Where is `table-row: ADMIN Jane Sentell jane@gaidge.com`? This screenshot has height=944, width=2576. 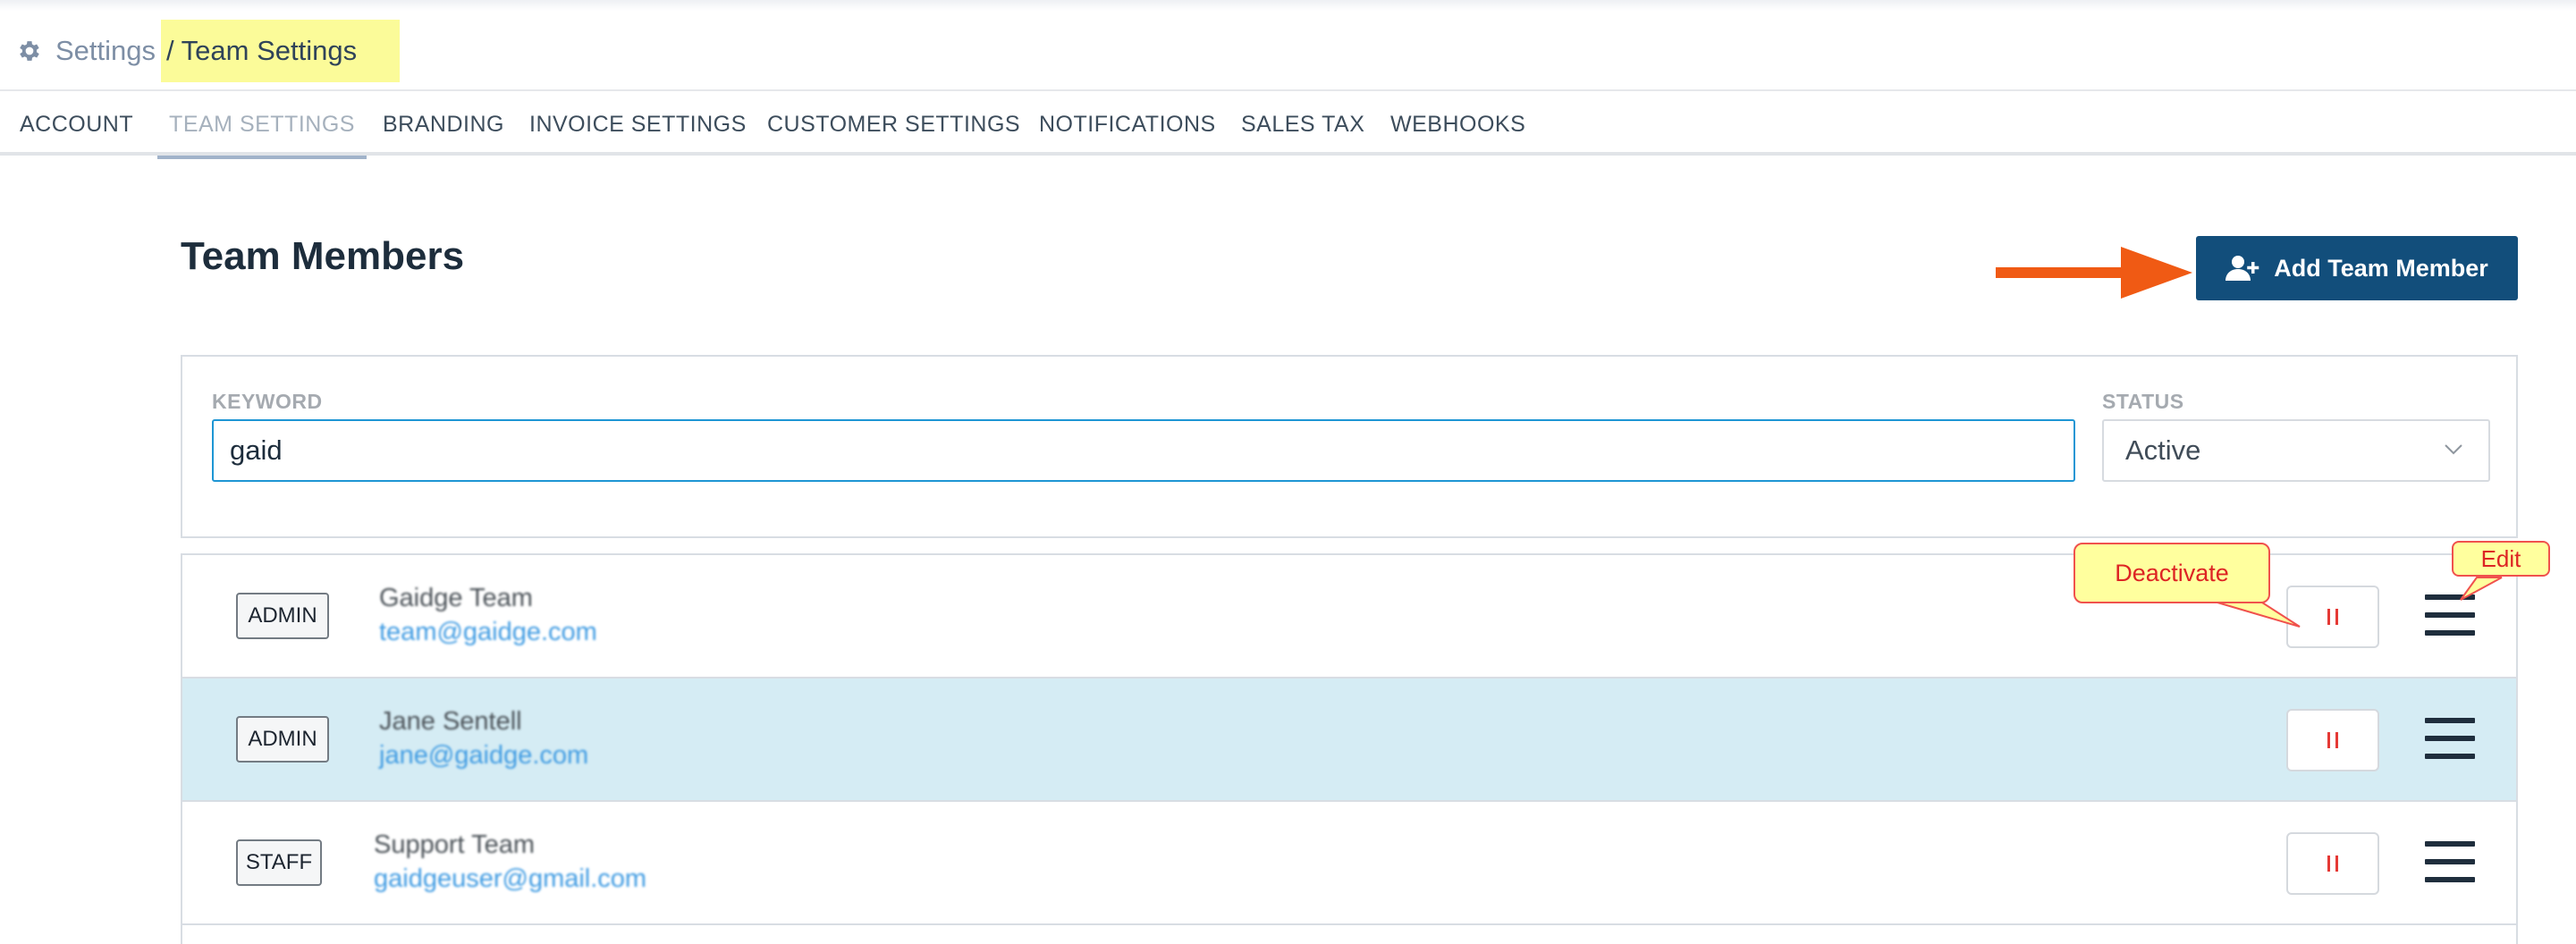
table-row: ADMIN Jane Sentell jane@gaidge.com is located at coordinates (1349, 740).